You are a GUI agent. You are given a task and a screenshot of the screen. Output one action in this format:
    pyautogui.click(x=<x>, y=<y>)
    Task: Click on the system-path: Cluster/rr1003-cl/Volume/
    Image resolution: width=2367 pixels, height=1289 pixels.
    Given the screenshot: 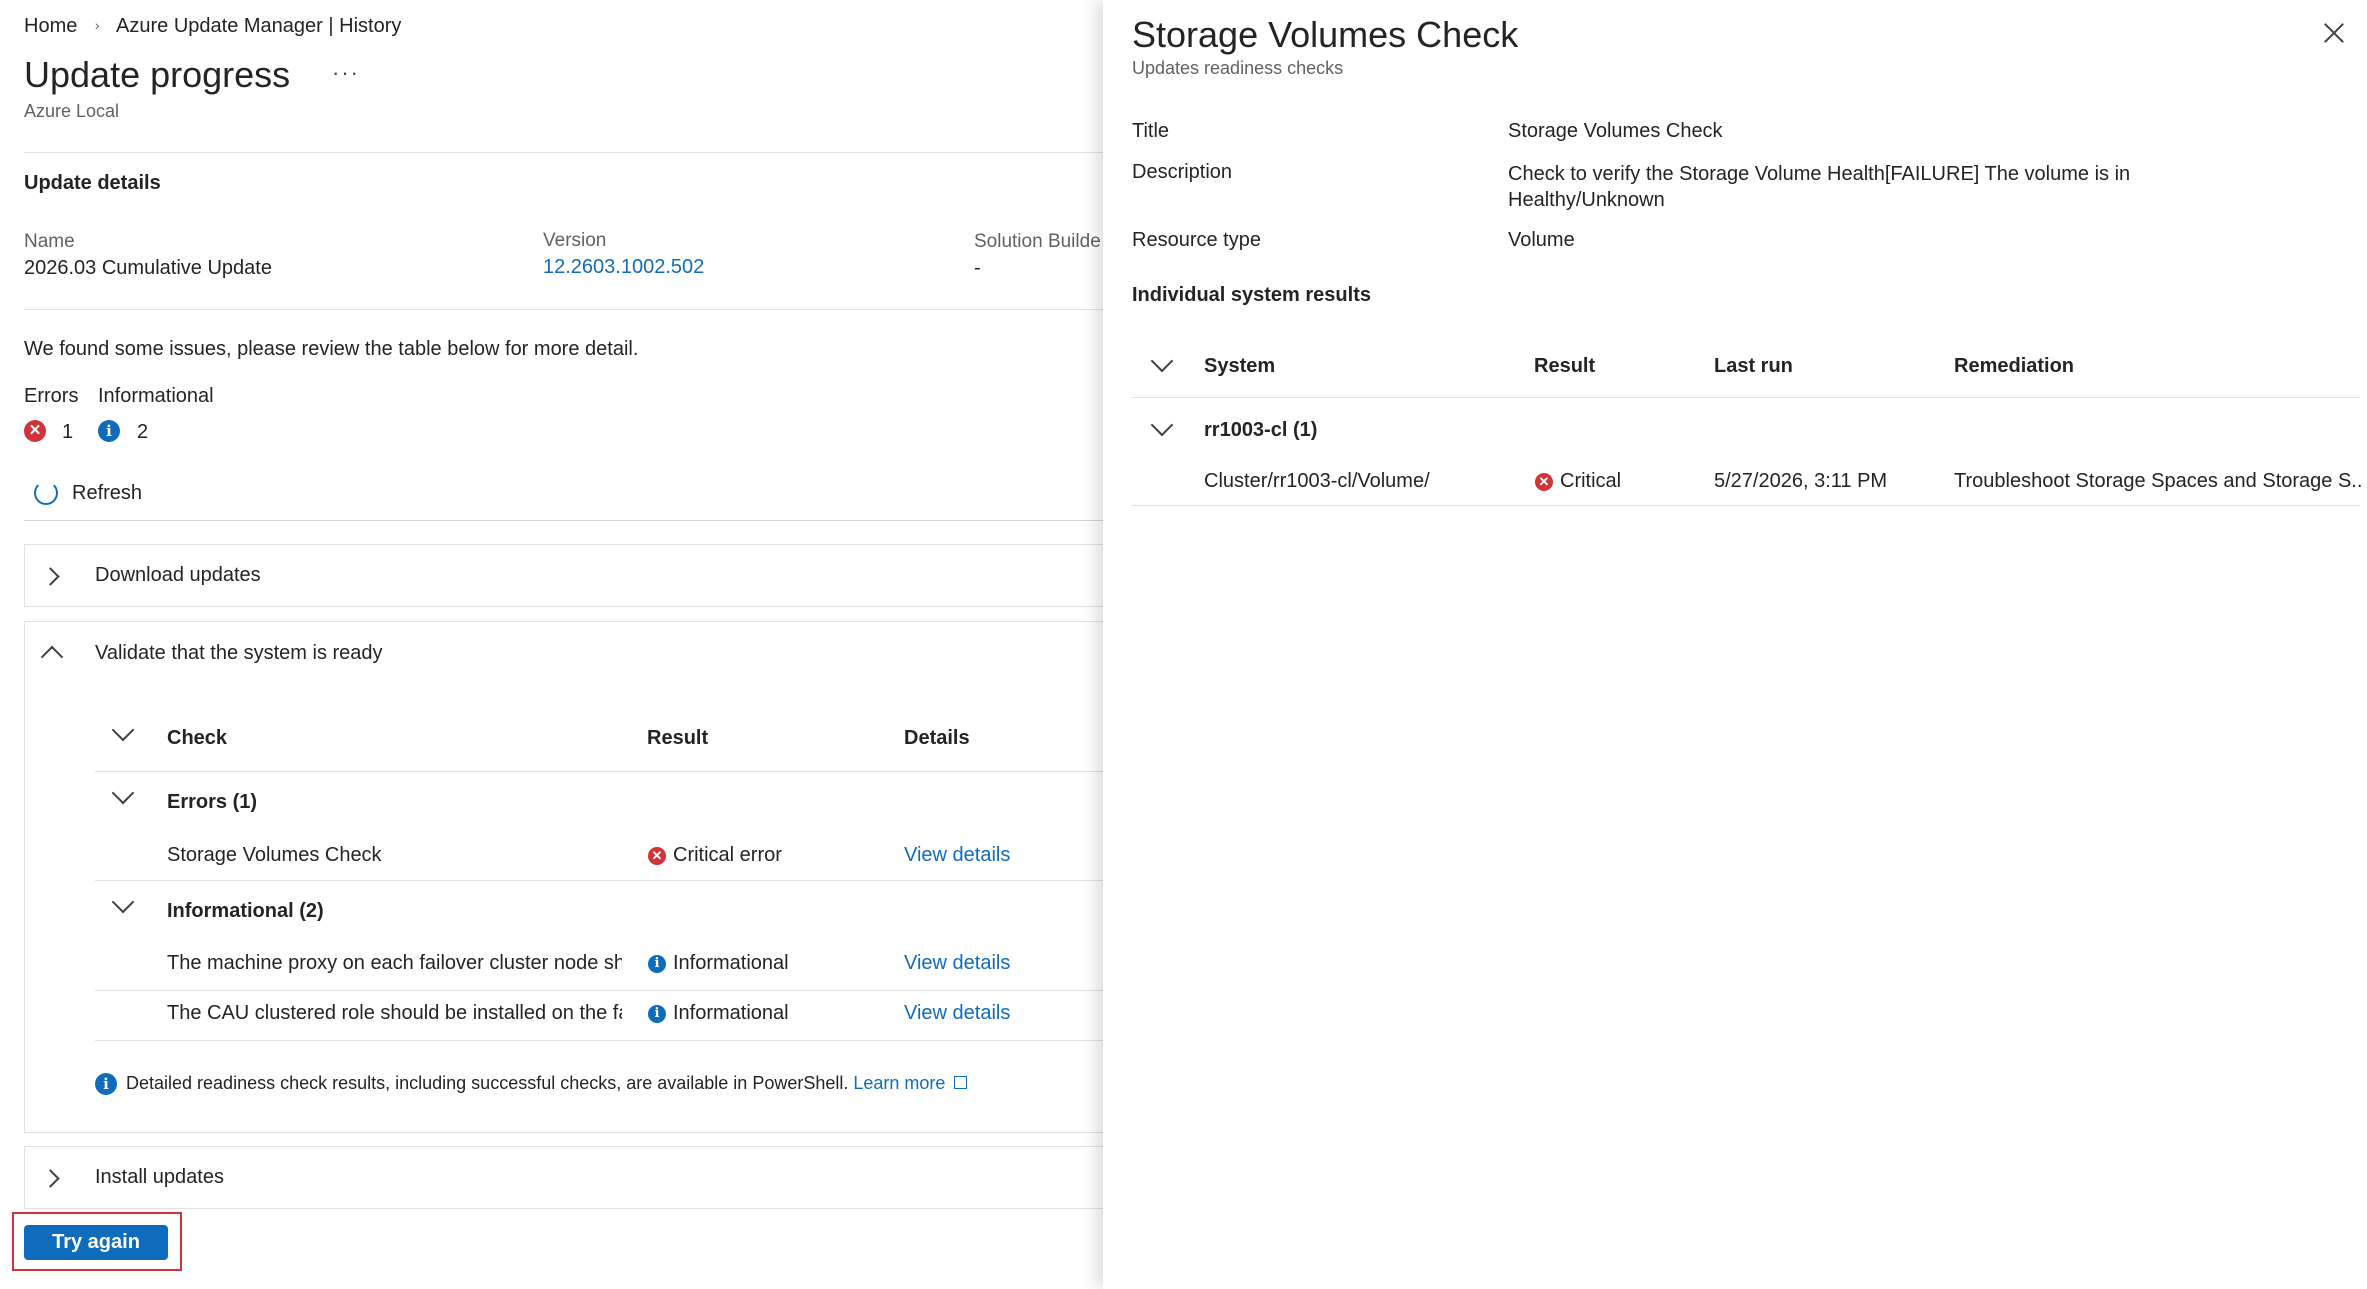 What is the action you would take?
    pyautogui.click(x=1317, y=481)
    